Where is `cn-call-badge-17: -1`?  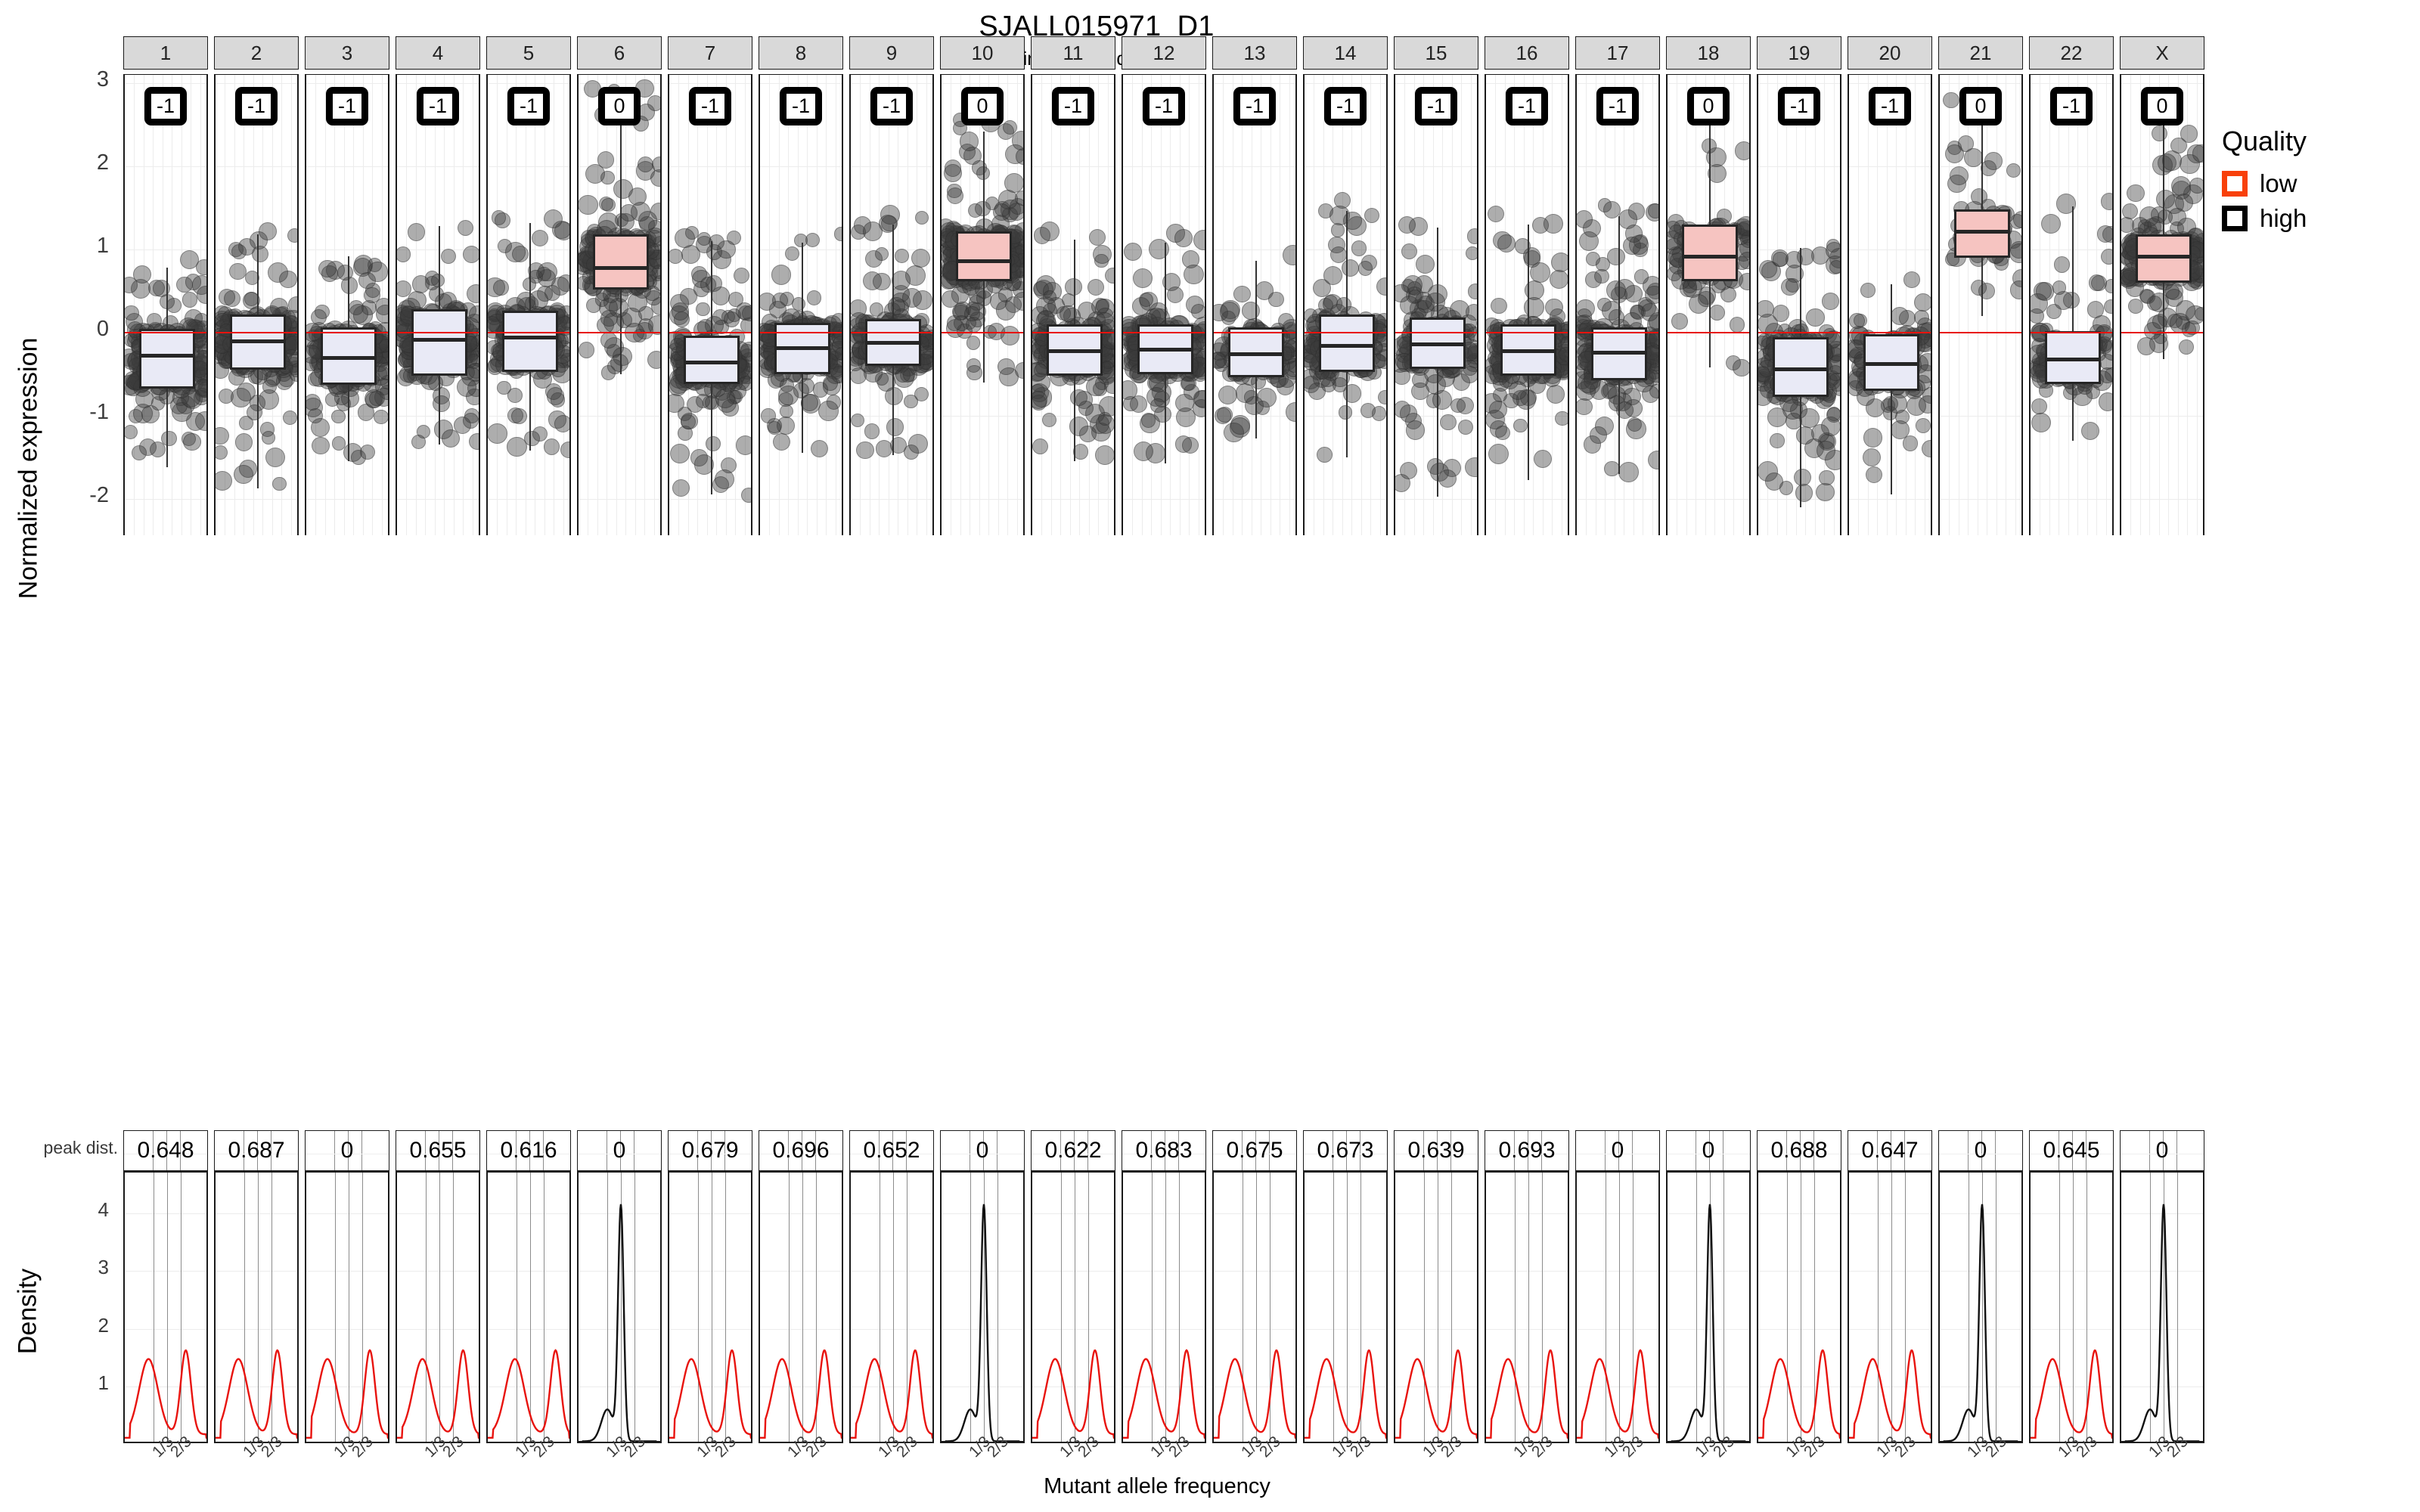
cn-call-badge-17: -1 is located at coordinates (1618, 106).